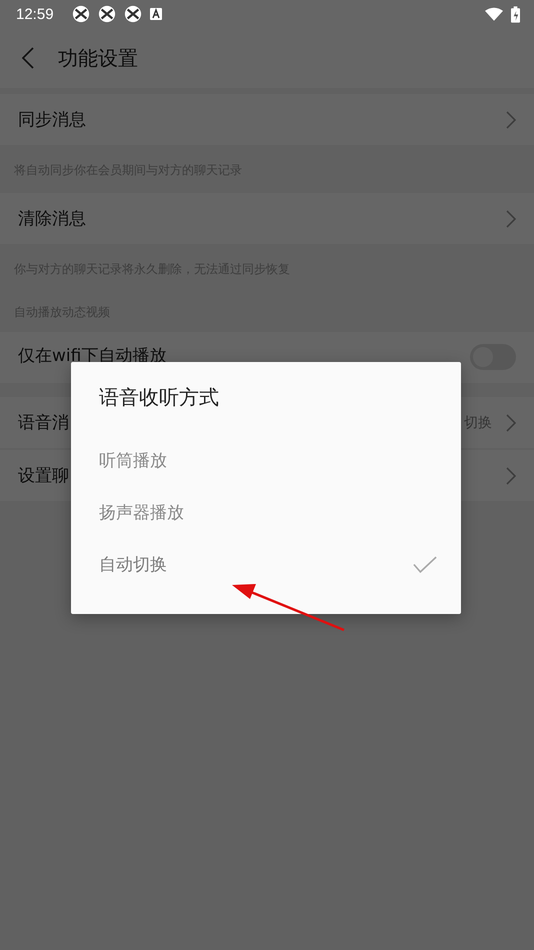  I want to click on settings-row: 清除消息, so click(267, 218).